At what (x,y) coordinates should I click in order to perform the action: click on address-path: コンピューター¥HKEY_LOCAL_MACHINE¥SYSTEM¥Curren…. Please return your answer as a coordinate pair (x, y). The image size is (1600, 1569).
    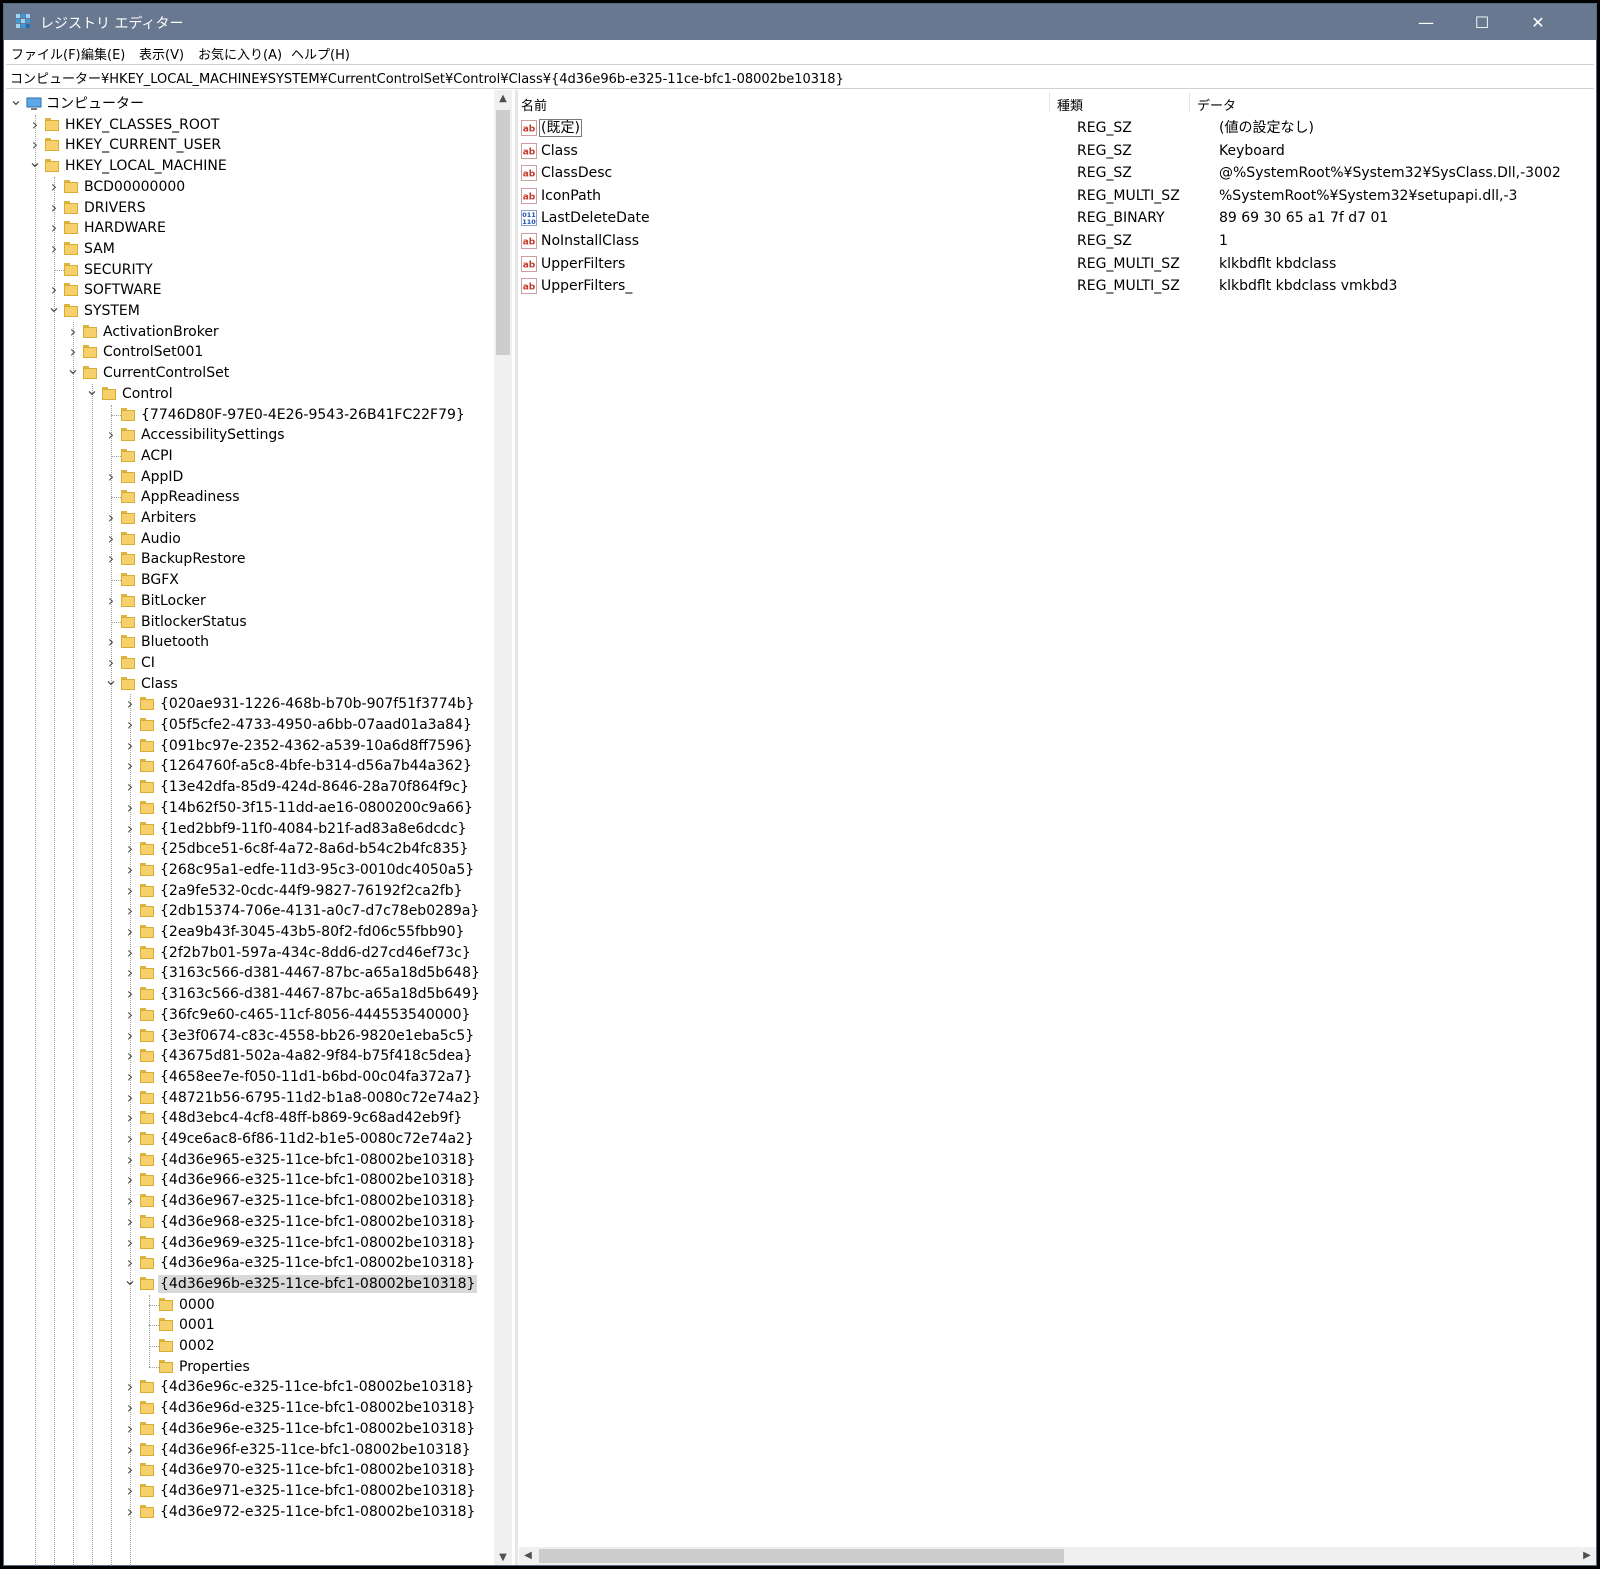
    Looking at the image, I should click on (427, 77).